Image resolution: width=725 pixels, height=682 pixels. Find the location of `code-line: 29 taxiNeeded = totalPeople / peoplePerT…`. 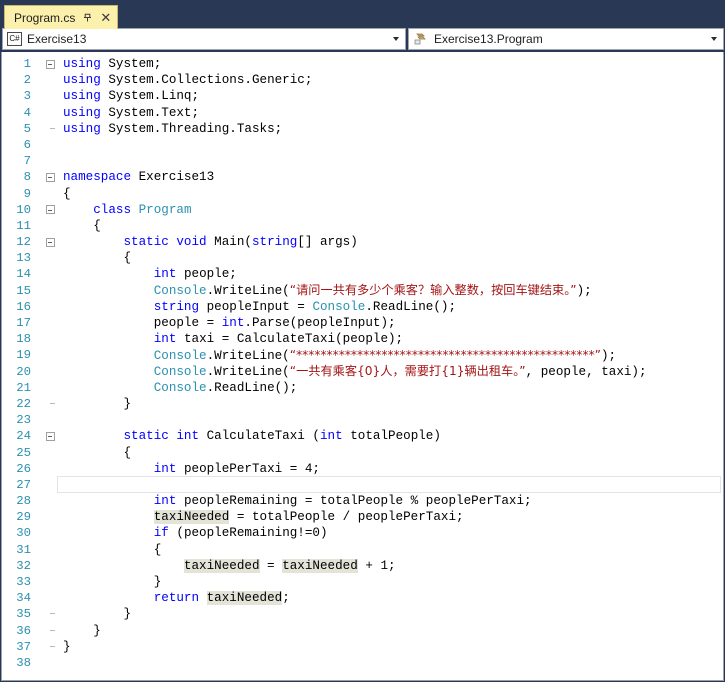

code-line: 29 taxiNeeded = totalPeople / peoplePerT… is located at coordinates (362, 517).